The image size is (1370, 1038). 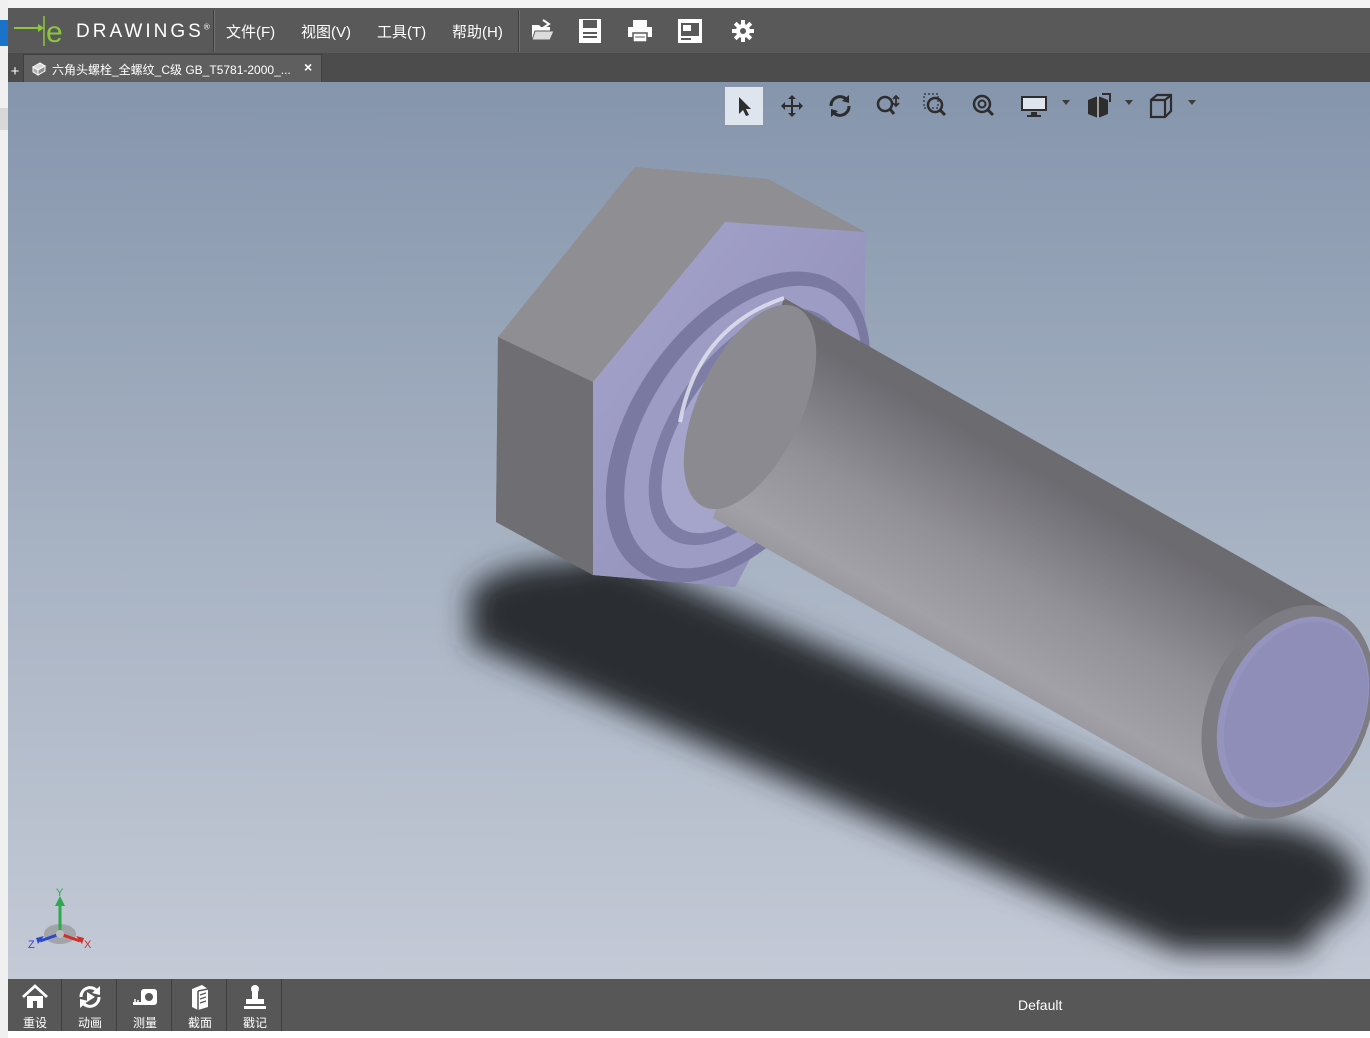 I want to click on edrawings-logo: e DRAWINGS®, so click(x=112, y=31).